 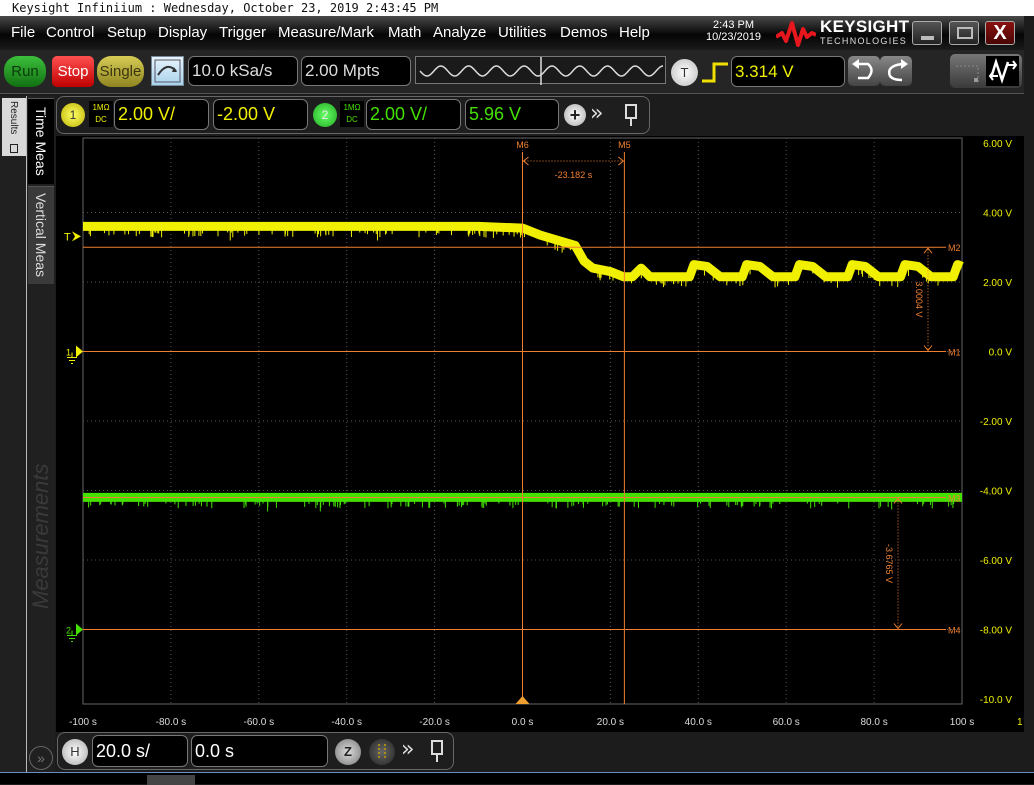 What do you see at coordinates (786, 722) in the screenshot?
I see `x-tick-label: 60.0 s` at bounding box center [786, 722].